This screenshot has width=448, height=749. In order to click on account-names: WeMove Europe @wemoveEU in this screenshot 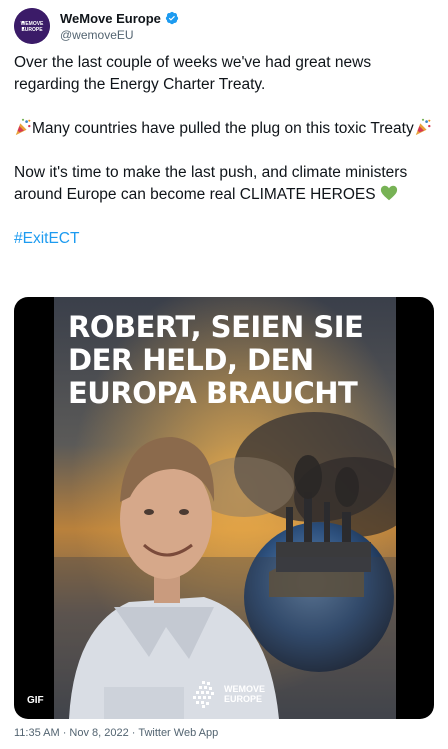, I will do `click(119, 26)`.